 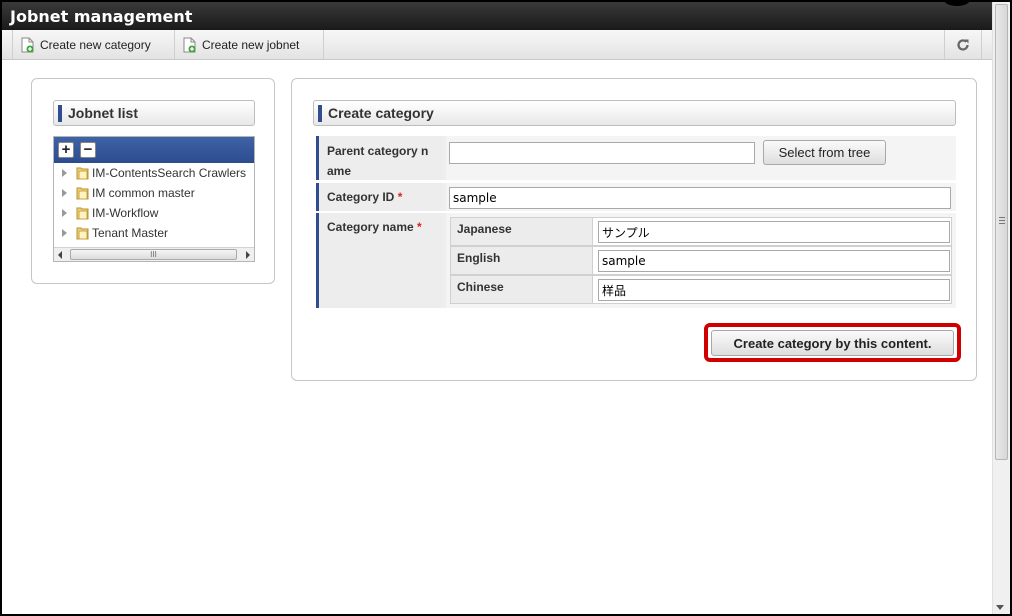 I want to click on category-id-field, so click(x=701, y=197).